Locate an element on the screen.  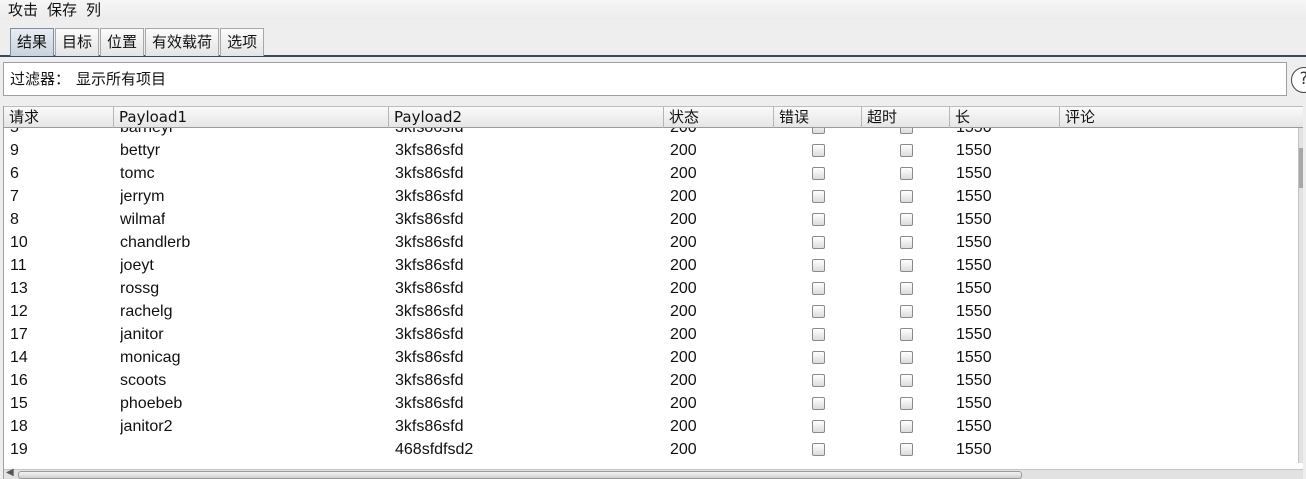
cell-payload1: chandlerb is located at coordinates (155, 242).